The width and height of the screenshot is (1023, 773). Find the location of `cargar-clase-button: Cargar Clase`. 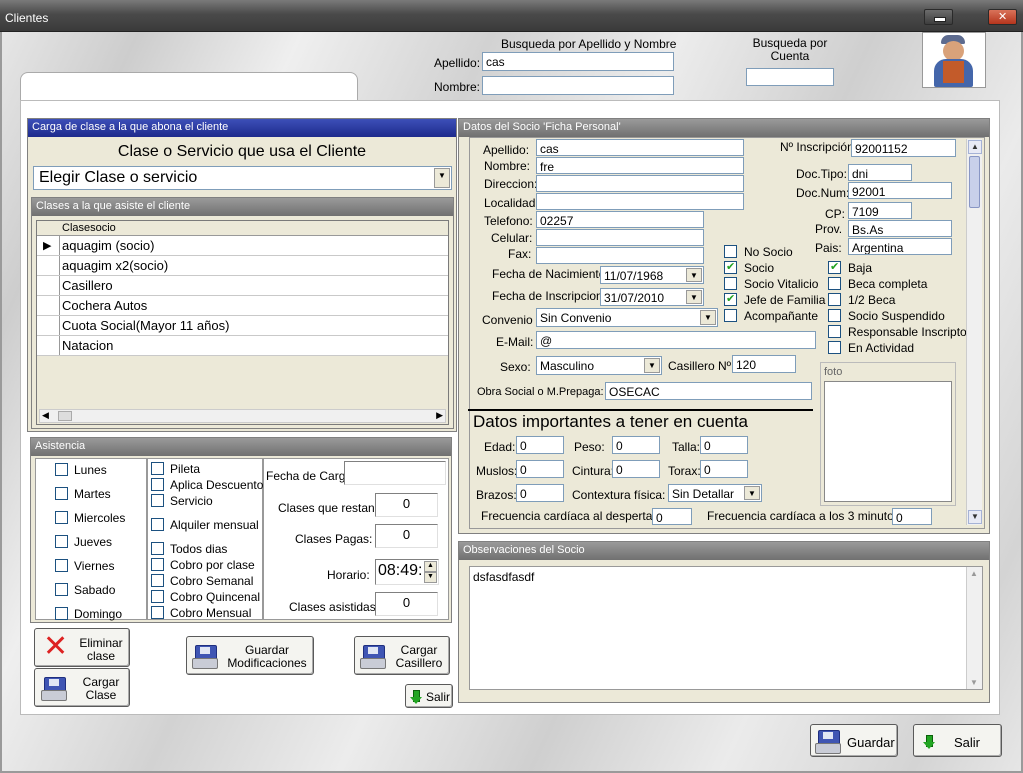

cargar-clase-button: Cargar Clase is located at coordinates (82, 687).